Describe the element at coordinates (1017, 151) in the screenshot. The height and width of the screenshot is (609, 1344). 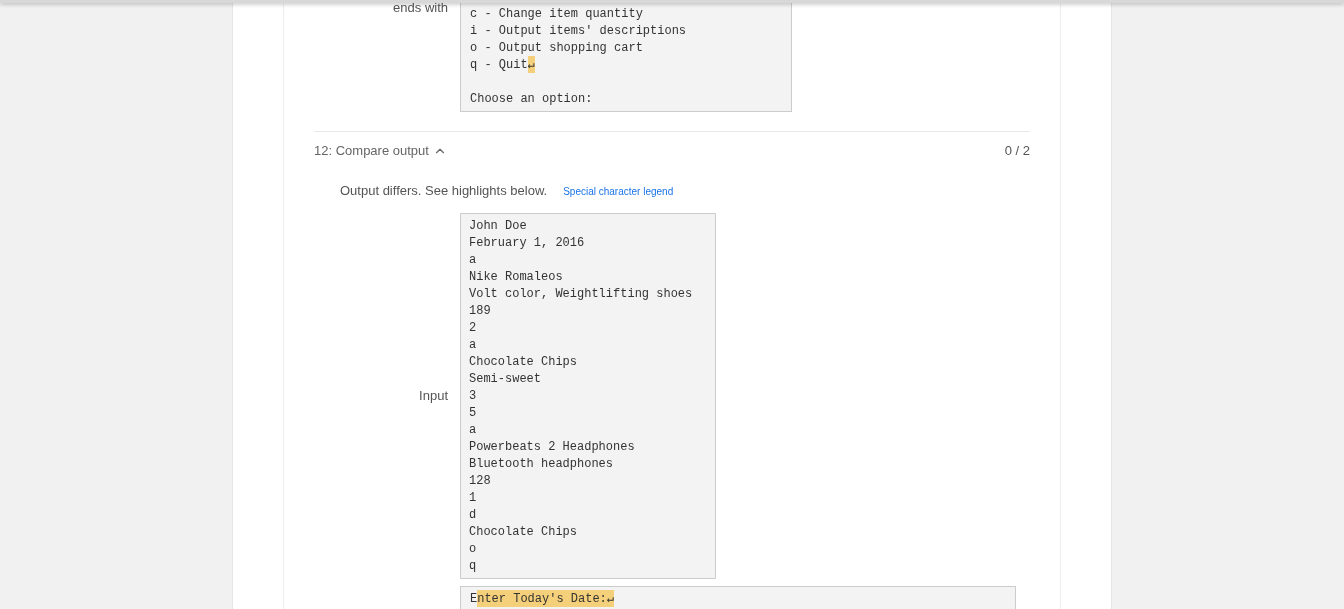
I see `score: 0 / 2` at that location.